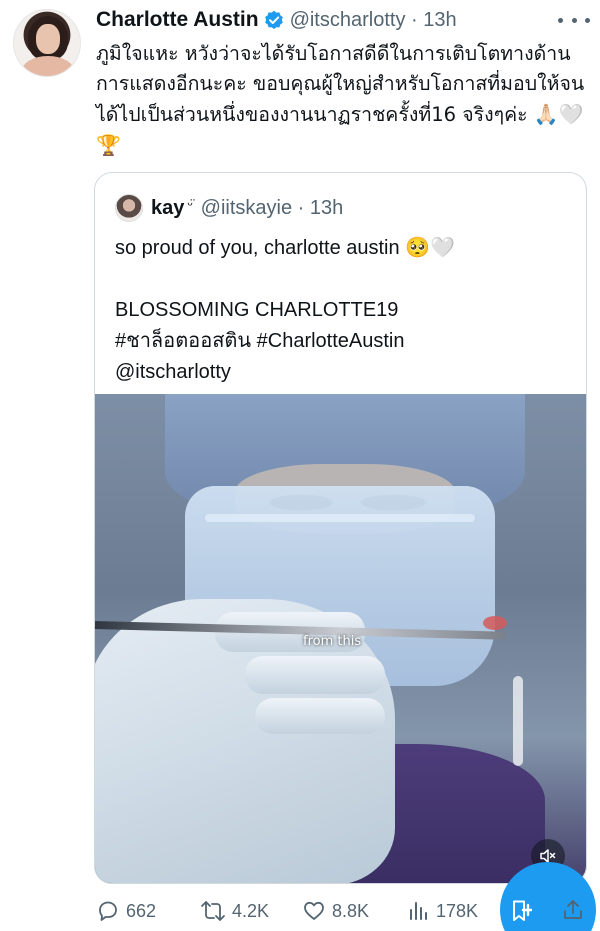 This screenshot has width=600, height=931. I want to click on video-light-glare, so click(518, 721).